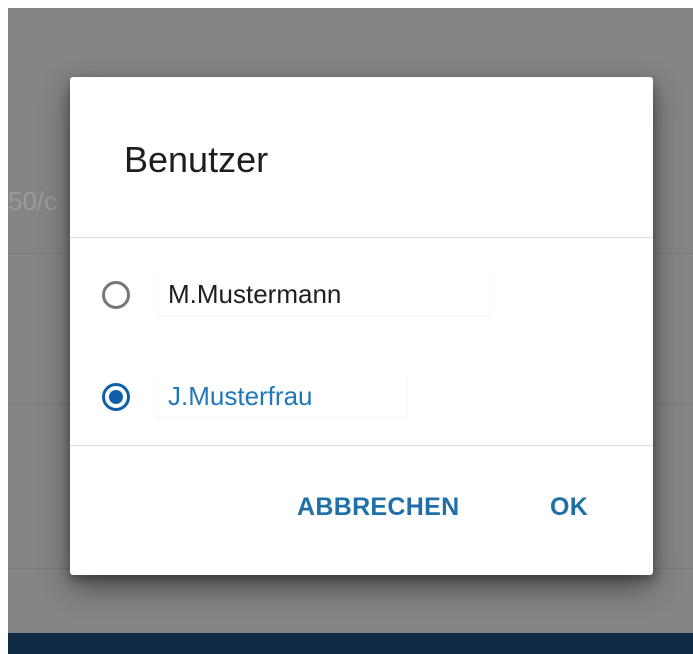  I want to click on bottom-bar, so click(350, 643).